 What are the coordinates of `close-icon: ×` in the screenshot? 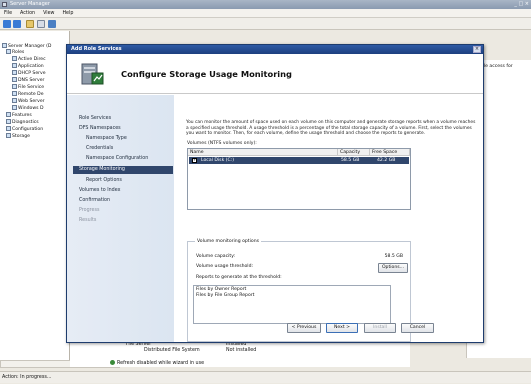 It's located at (477, 49).